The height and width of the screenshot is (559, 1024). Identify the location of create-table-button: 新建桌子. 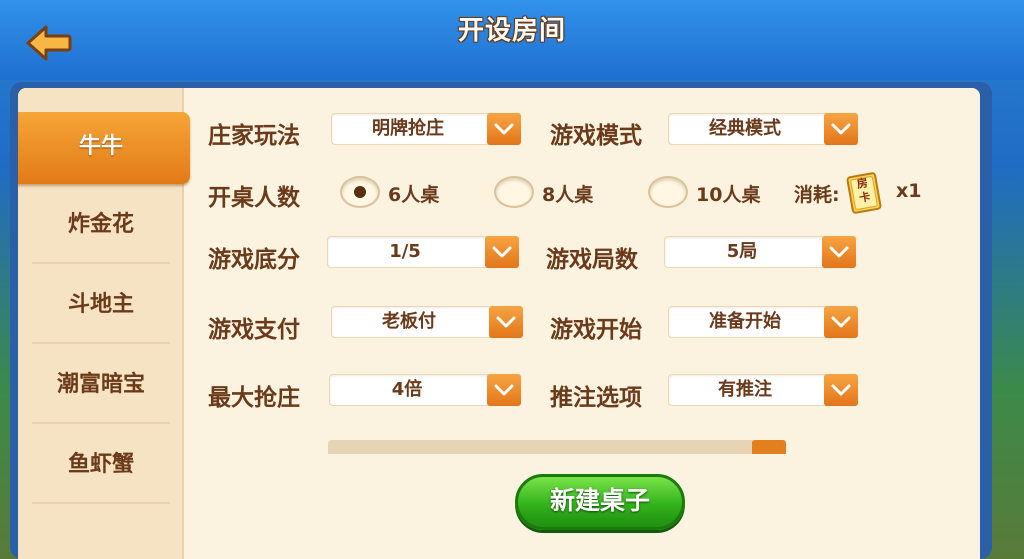
(600, 502).